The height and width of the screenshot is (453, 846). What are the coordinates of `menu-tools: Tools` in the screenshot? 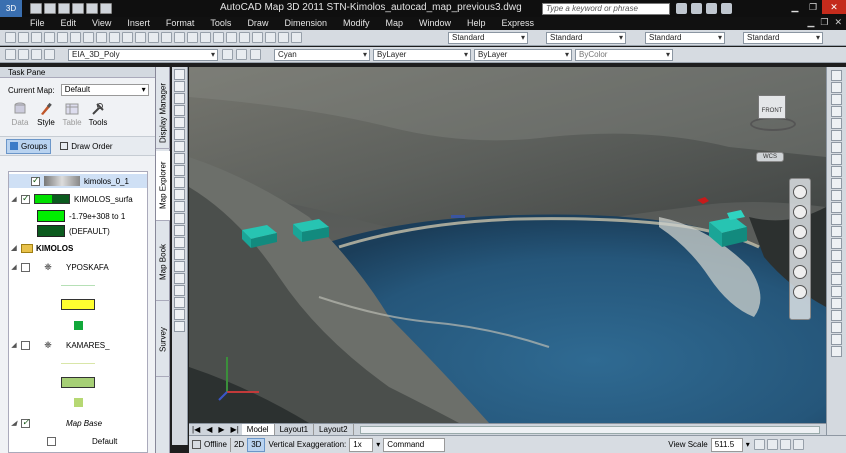 It's located at (220, 23).